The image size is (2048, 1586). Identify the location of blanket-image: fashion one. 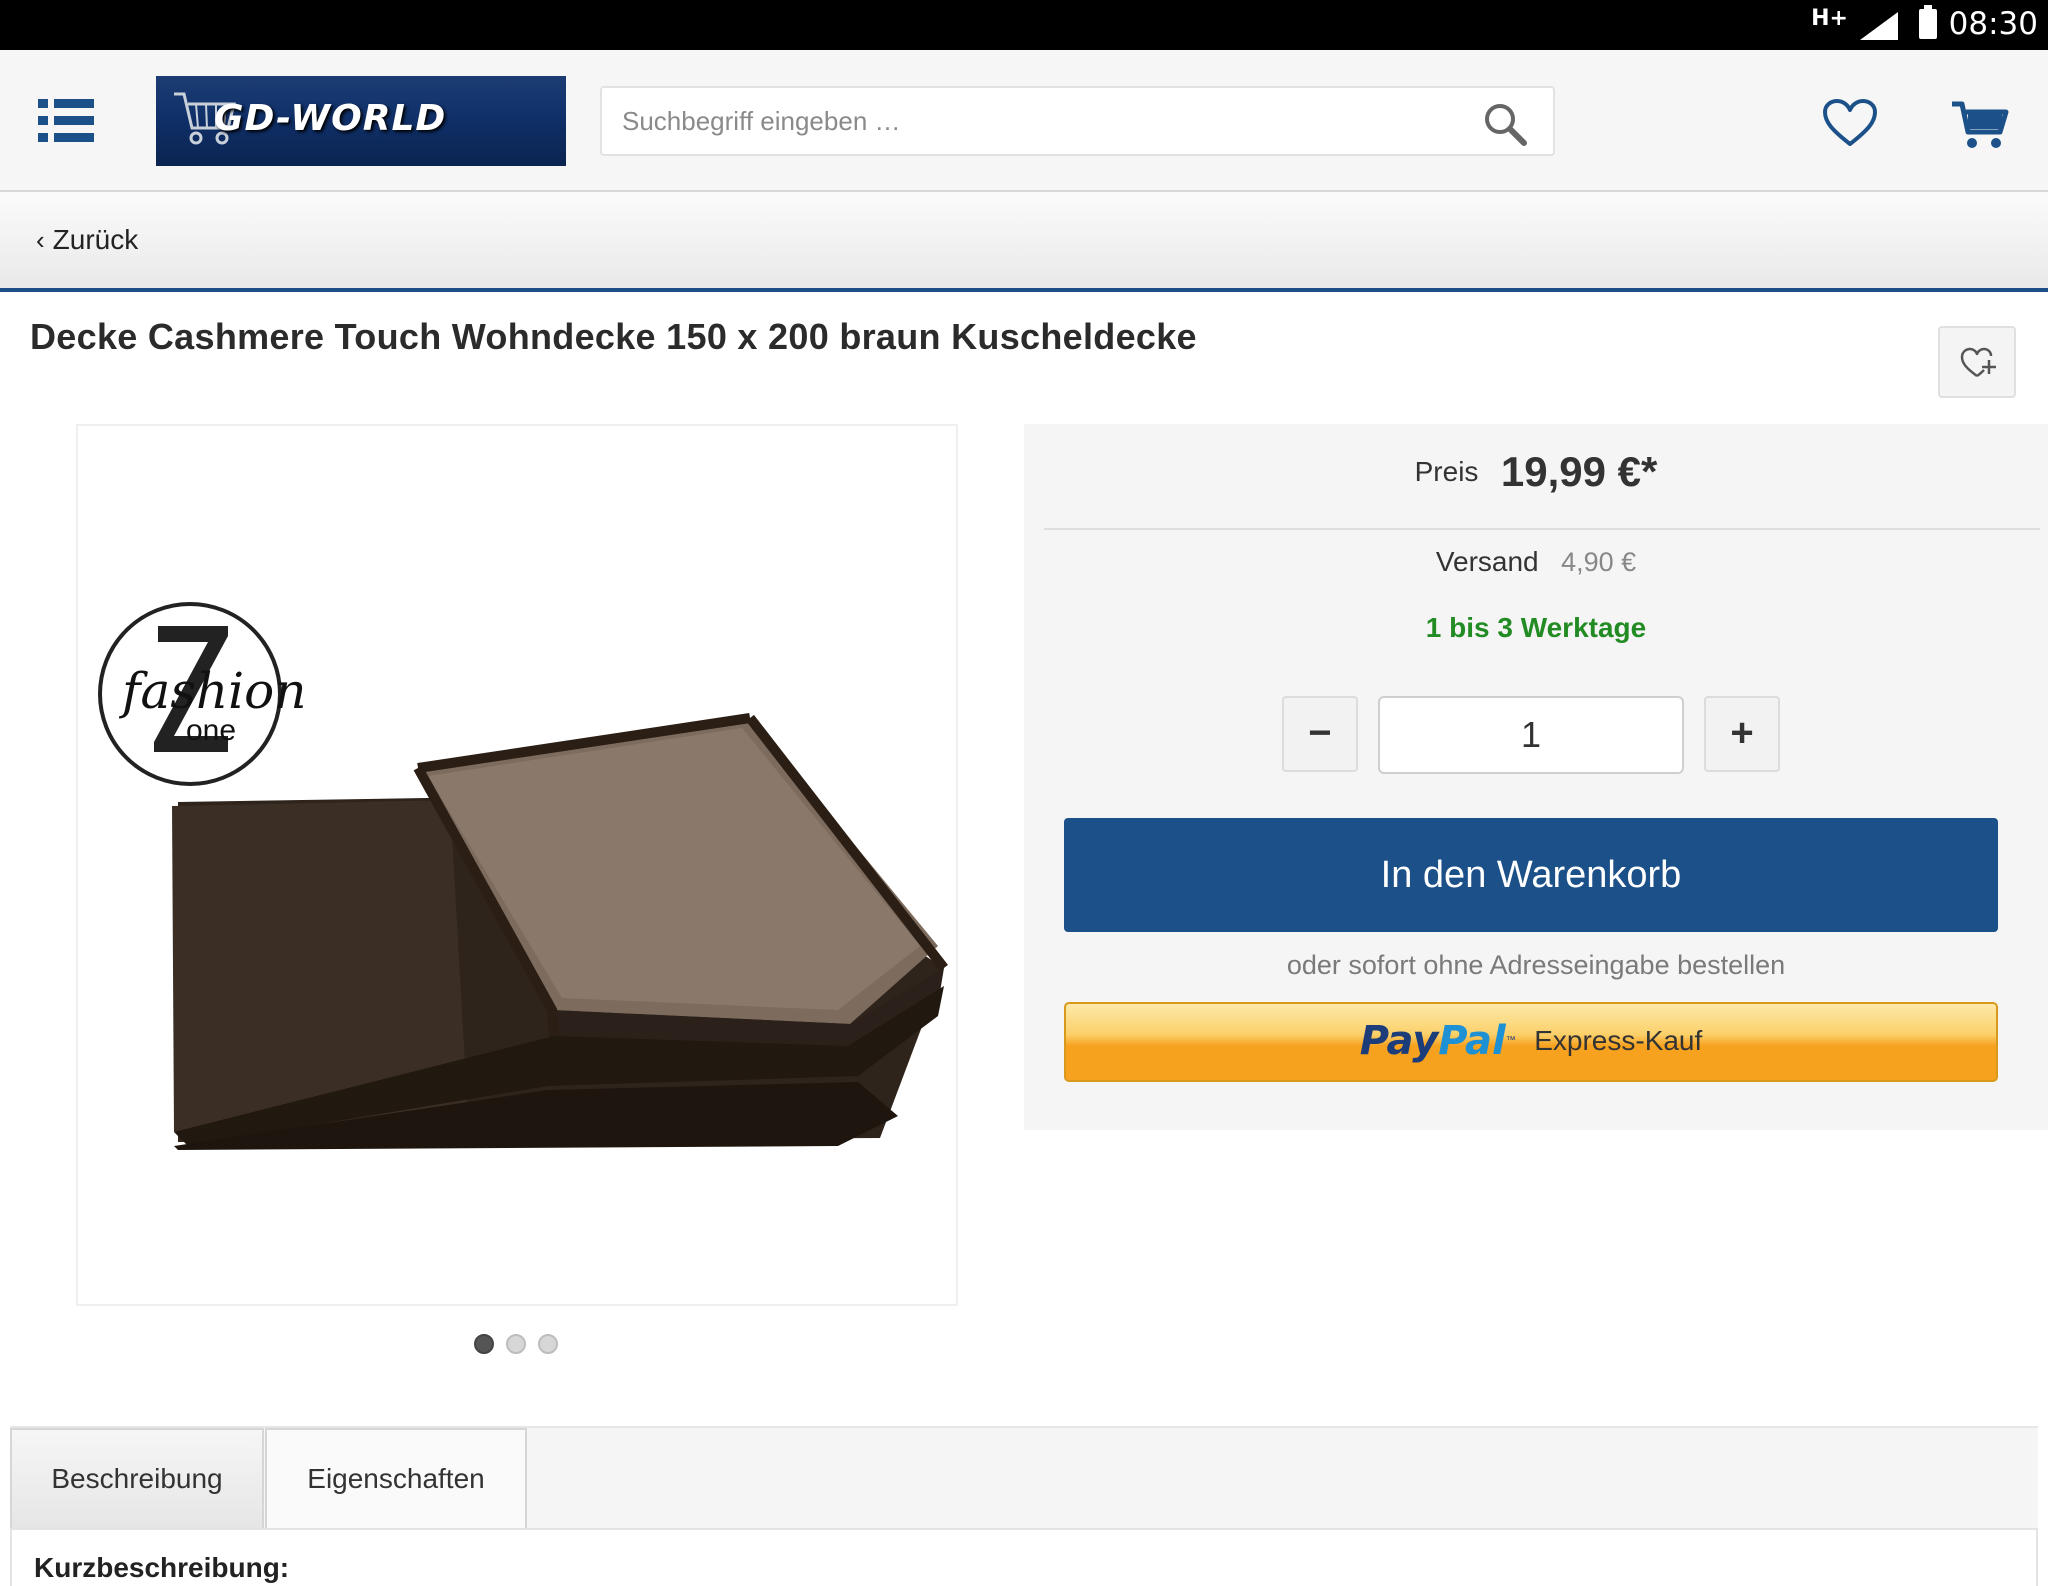
(523, 876).